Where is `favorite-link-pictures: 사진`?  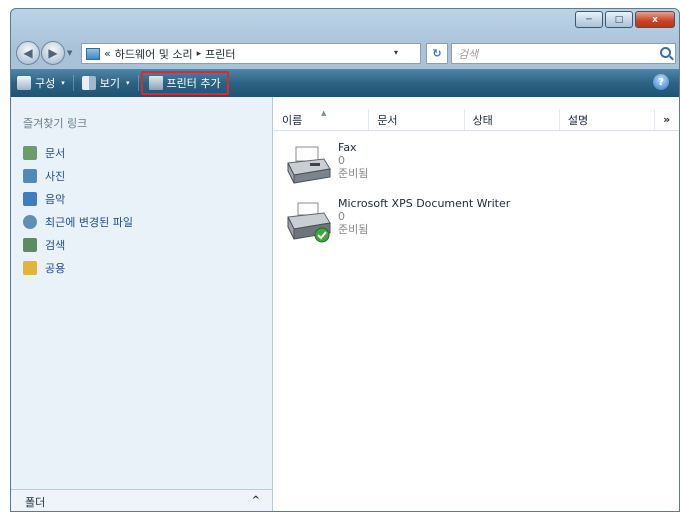
favorite-link-pictures: 사진 is located at coordinates (78, 175).